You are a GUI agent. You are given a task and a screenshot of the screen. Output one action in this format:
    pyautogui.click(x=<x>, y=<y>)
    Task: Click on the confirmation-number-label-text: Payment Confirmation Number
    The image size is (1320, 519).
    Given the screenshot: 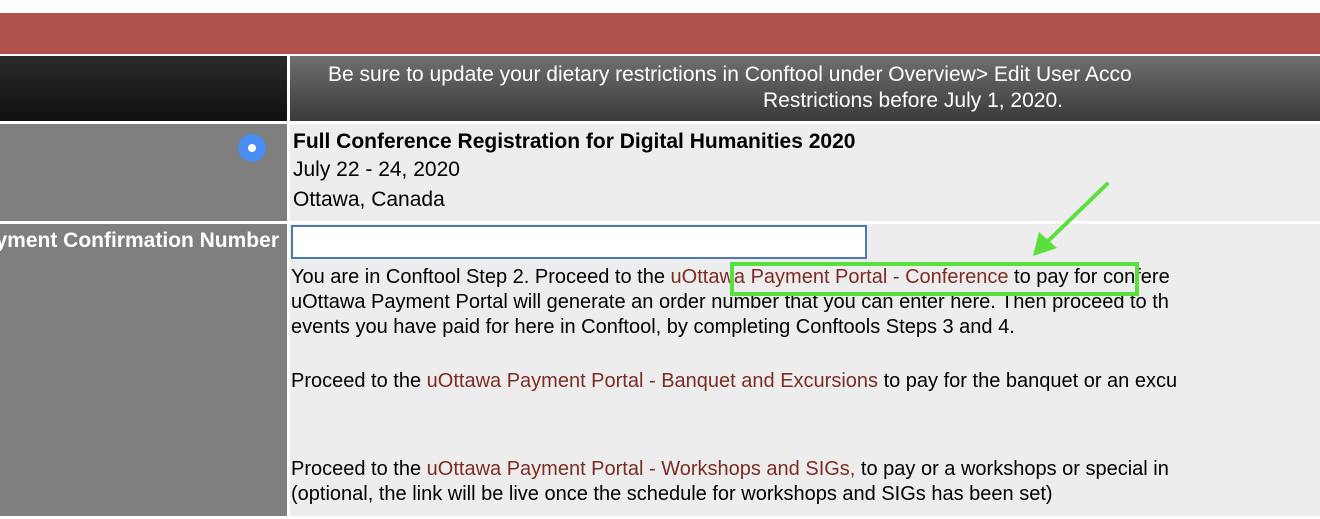 What is the action you would take?
    pyautogui.click(x=139, y=240)
    